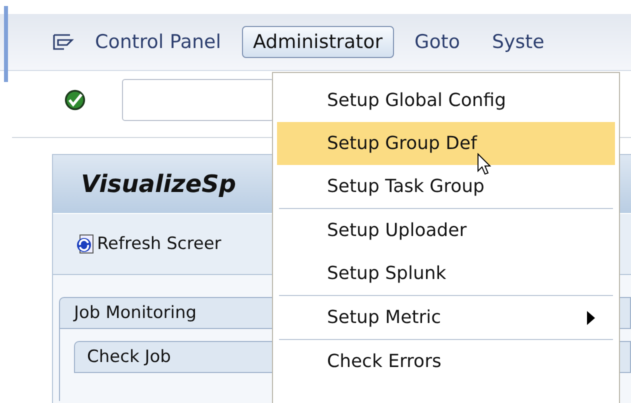  What do you see at coordinates (518, 42) in the screenshot?
I see `menu-item: Syste` at bounding box center [518, 42].